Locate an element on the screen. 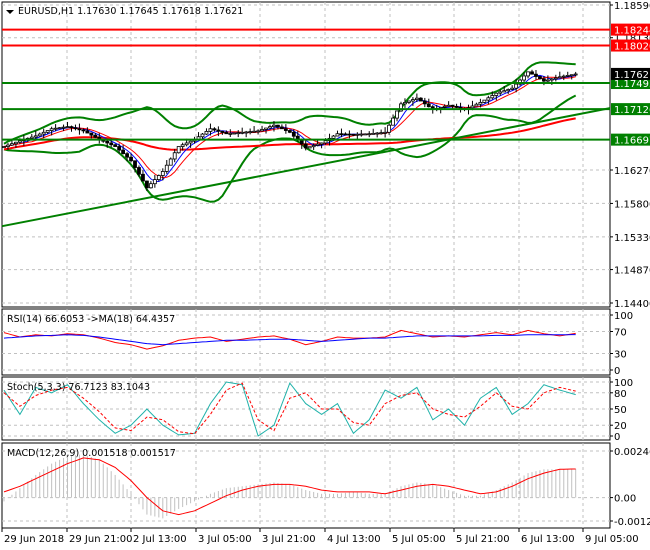  x-tick-label: 2 Jul 13:00 is located at coordinates (160, 539).